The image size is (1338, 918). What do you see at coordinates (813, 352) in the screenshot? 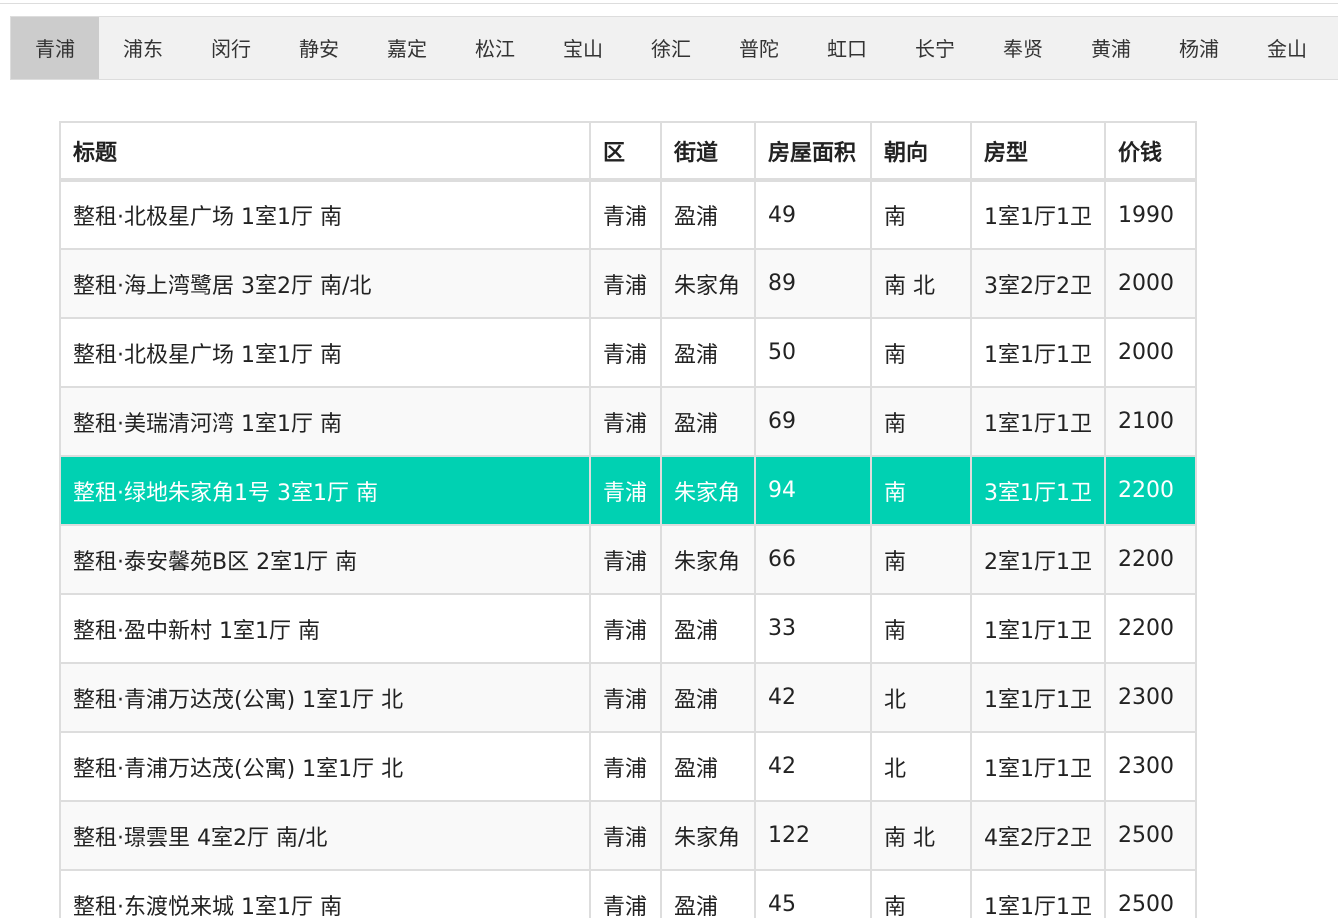
I see `cell-area: 50` at bounding box center [813, 352].